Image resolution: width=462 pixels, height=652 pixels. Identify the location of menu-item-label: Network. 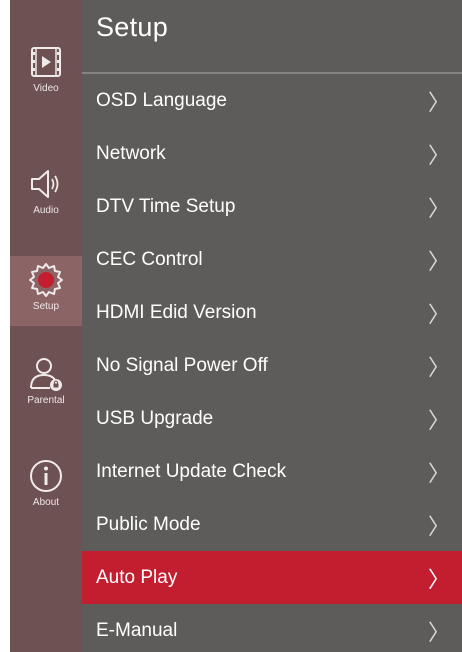
(131, 153).